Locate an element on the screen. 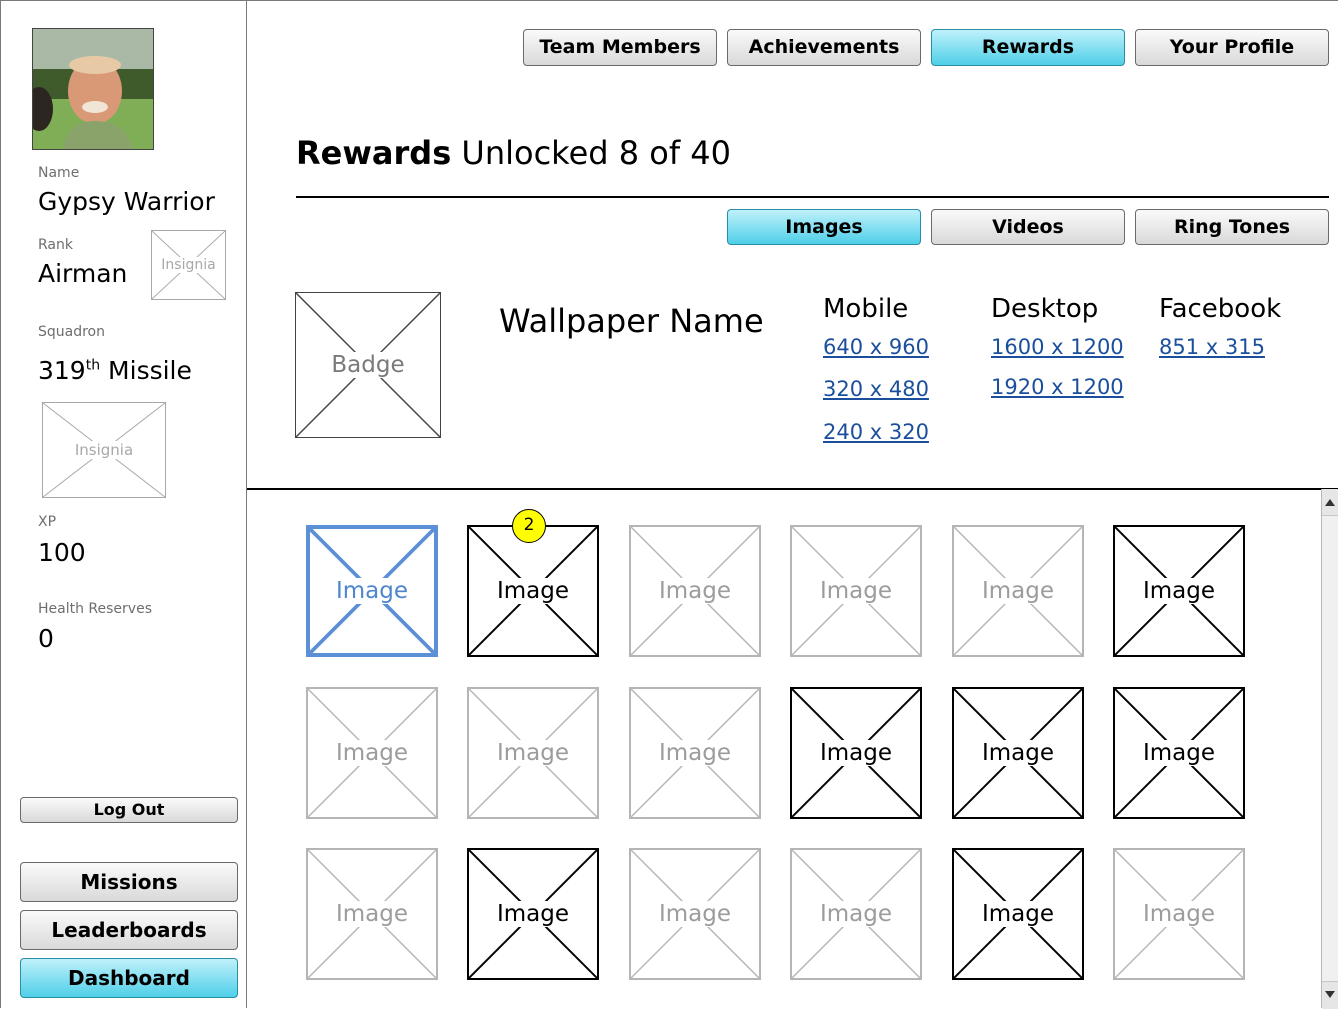  health-label: Health Reserves is located at coordinates (95, 609).